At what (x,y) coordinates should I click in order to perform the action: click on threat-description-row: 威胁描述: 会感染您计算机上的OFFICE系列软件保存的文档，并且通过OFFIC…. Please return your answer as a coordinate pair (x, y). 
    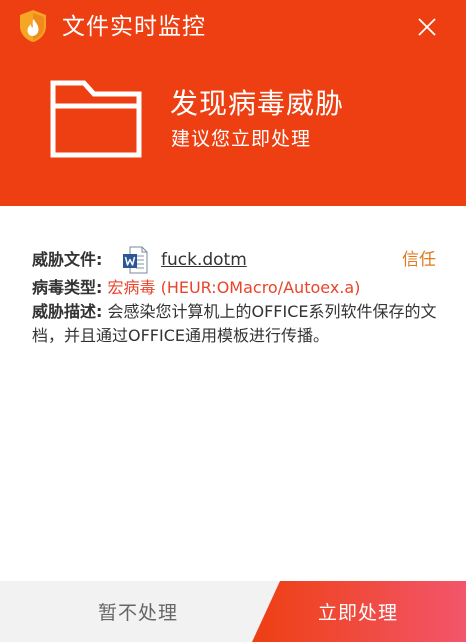
    Looking at the image, I should click on (237, 324).